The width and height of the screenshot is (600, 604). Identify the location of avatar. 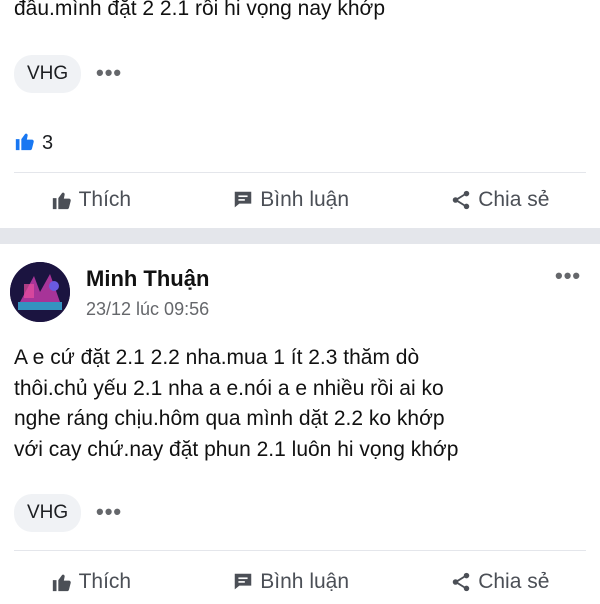
(40, 292).